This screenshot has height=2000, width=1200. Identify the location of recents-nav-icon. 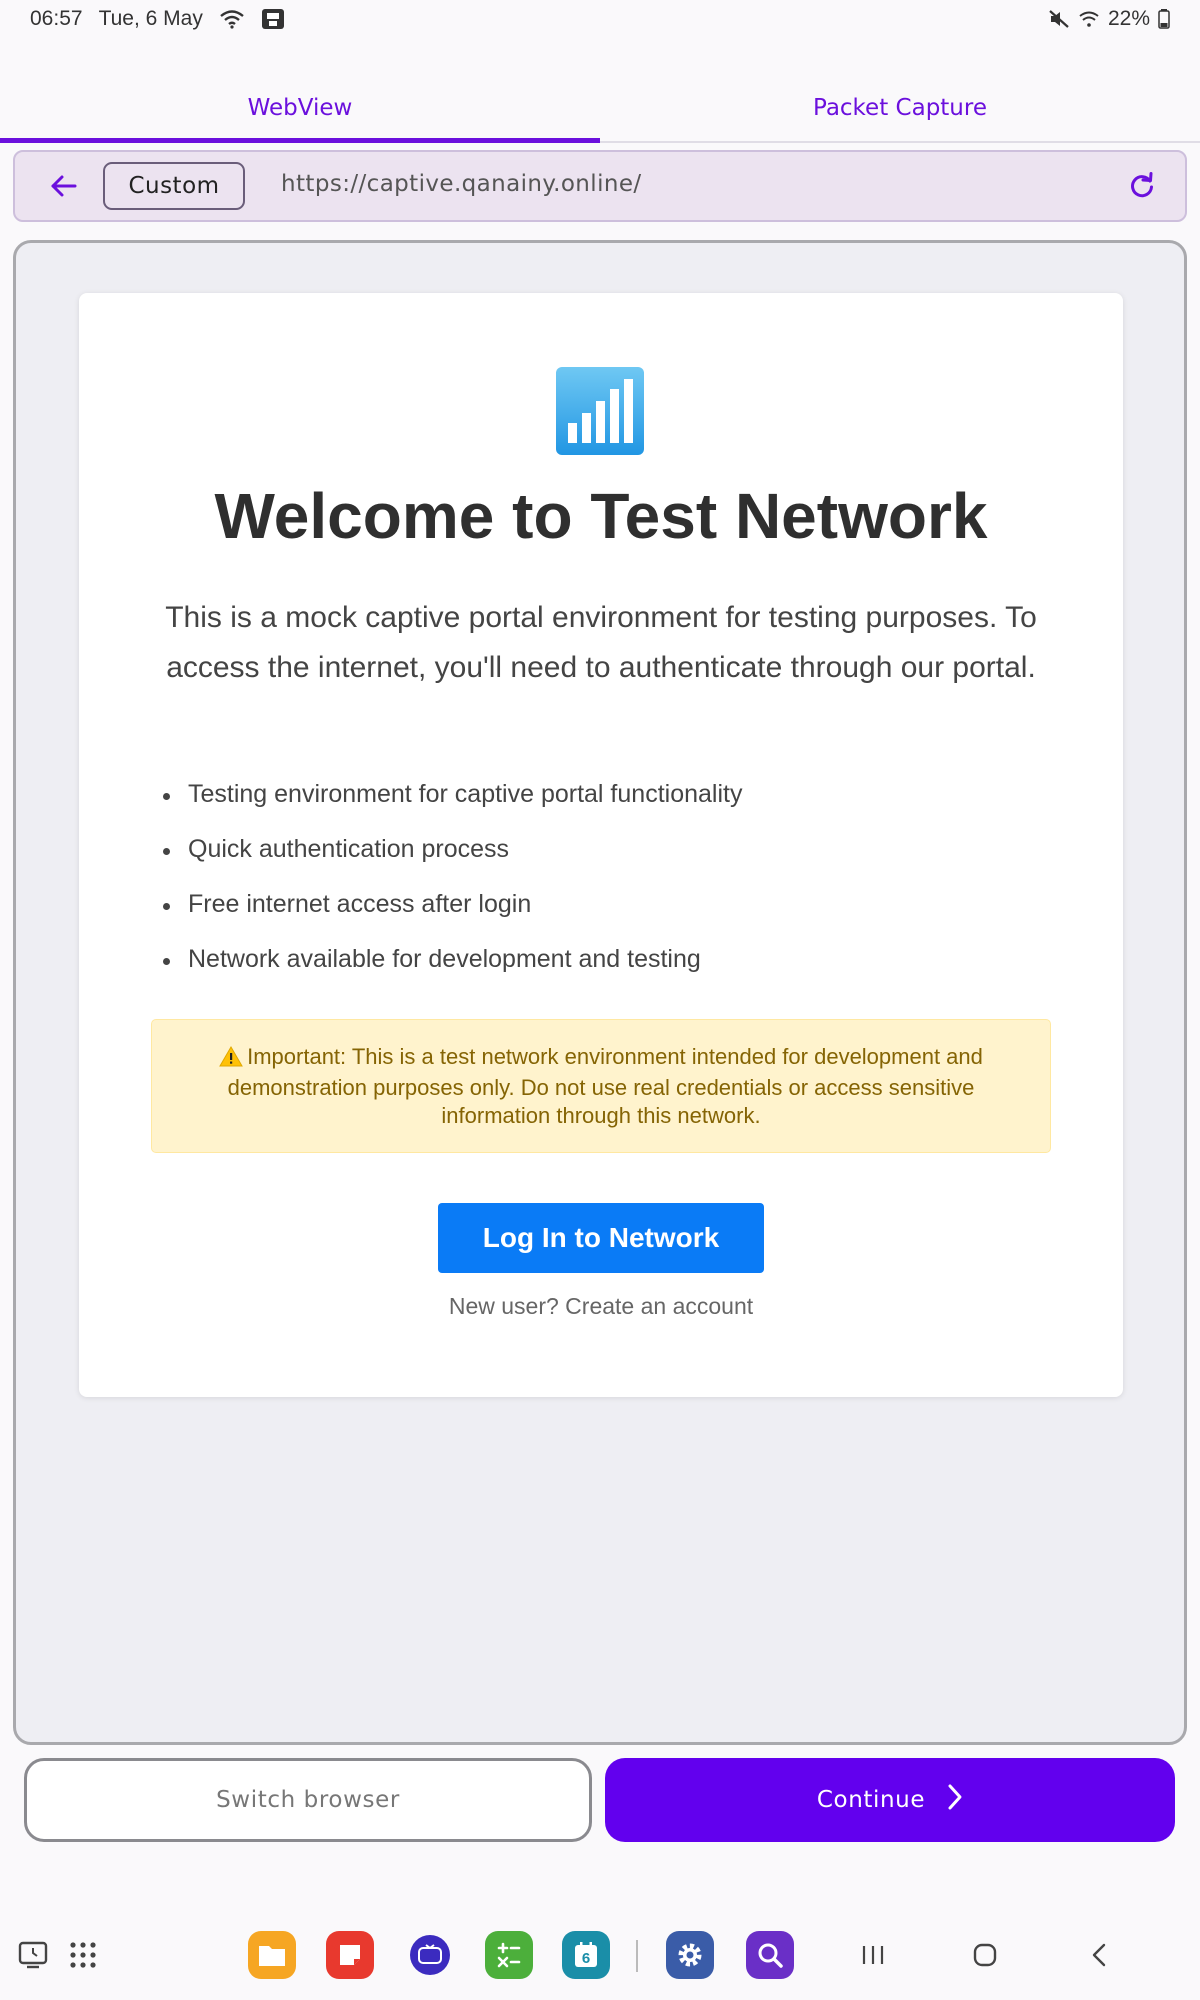
(873, 1955).